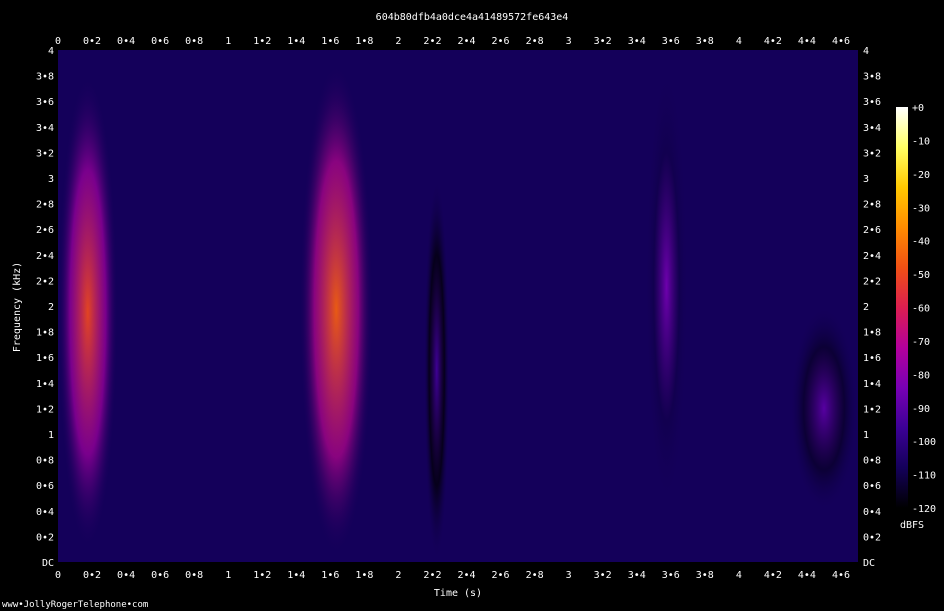 This screenshot has height=611, width=944. Describe the element at coordinates (921, 275) in the screenshot. I see `colorbar-tick-label: -50` at that location.